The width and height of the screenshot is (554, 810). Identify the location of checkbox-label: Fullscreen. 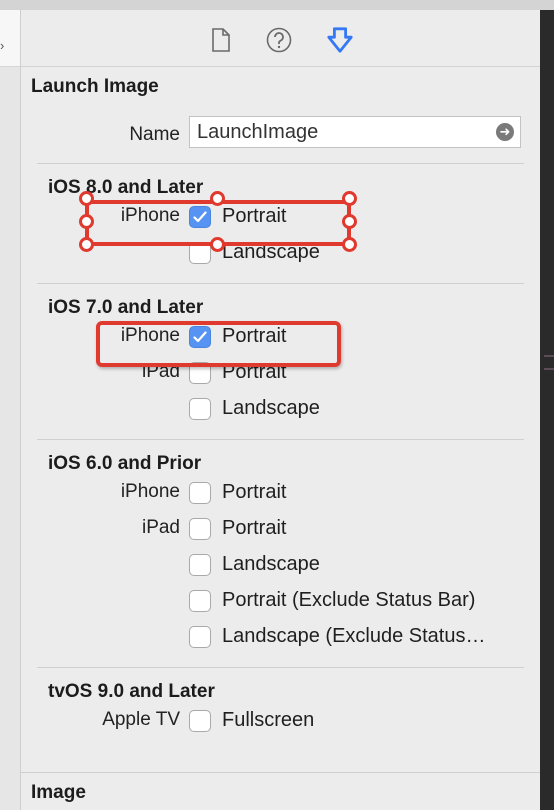
(268, 720).